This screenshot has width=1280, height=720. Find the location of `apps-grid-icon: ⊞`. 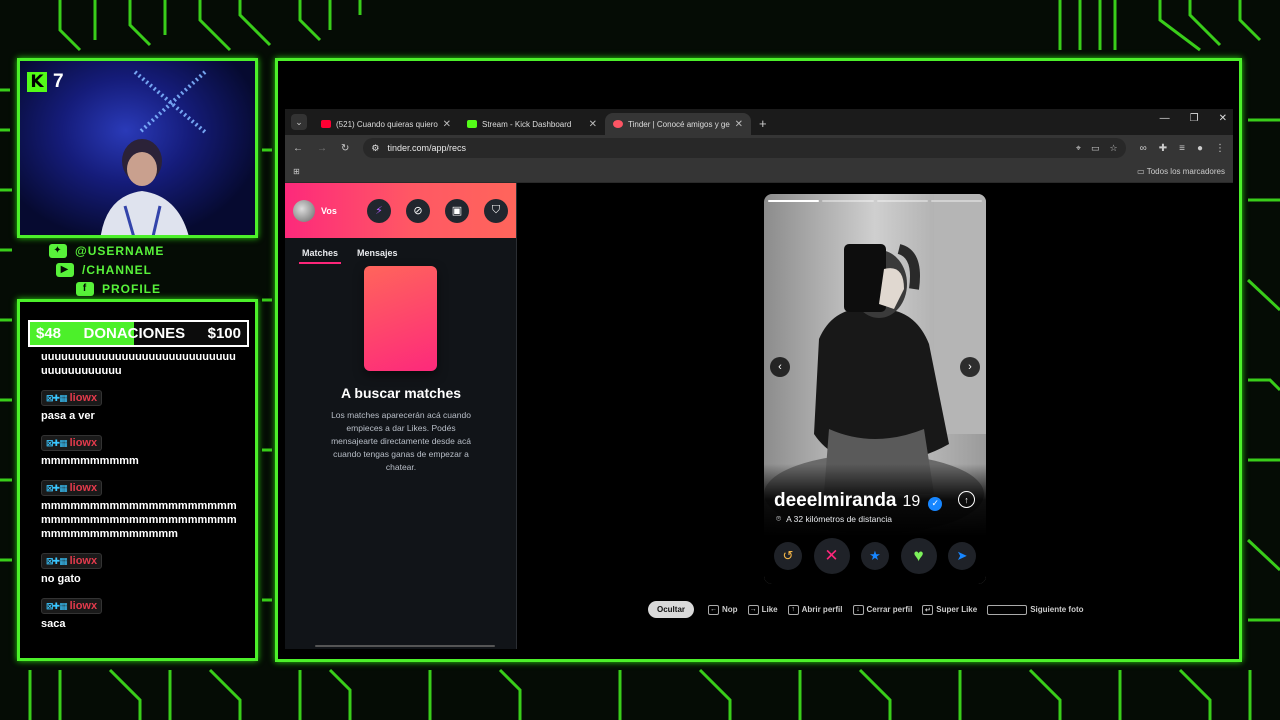

apps-grid-icon: ⊞ is located at coordinates (296, 171).